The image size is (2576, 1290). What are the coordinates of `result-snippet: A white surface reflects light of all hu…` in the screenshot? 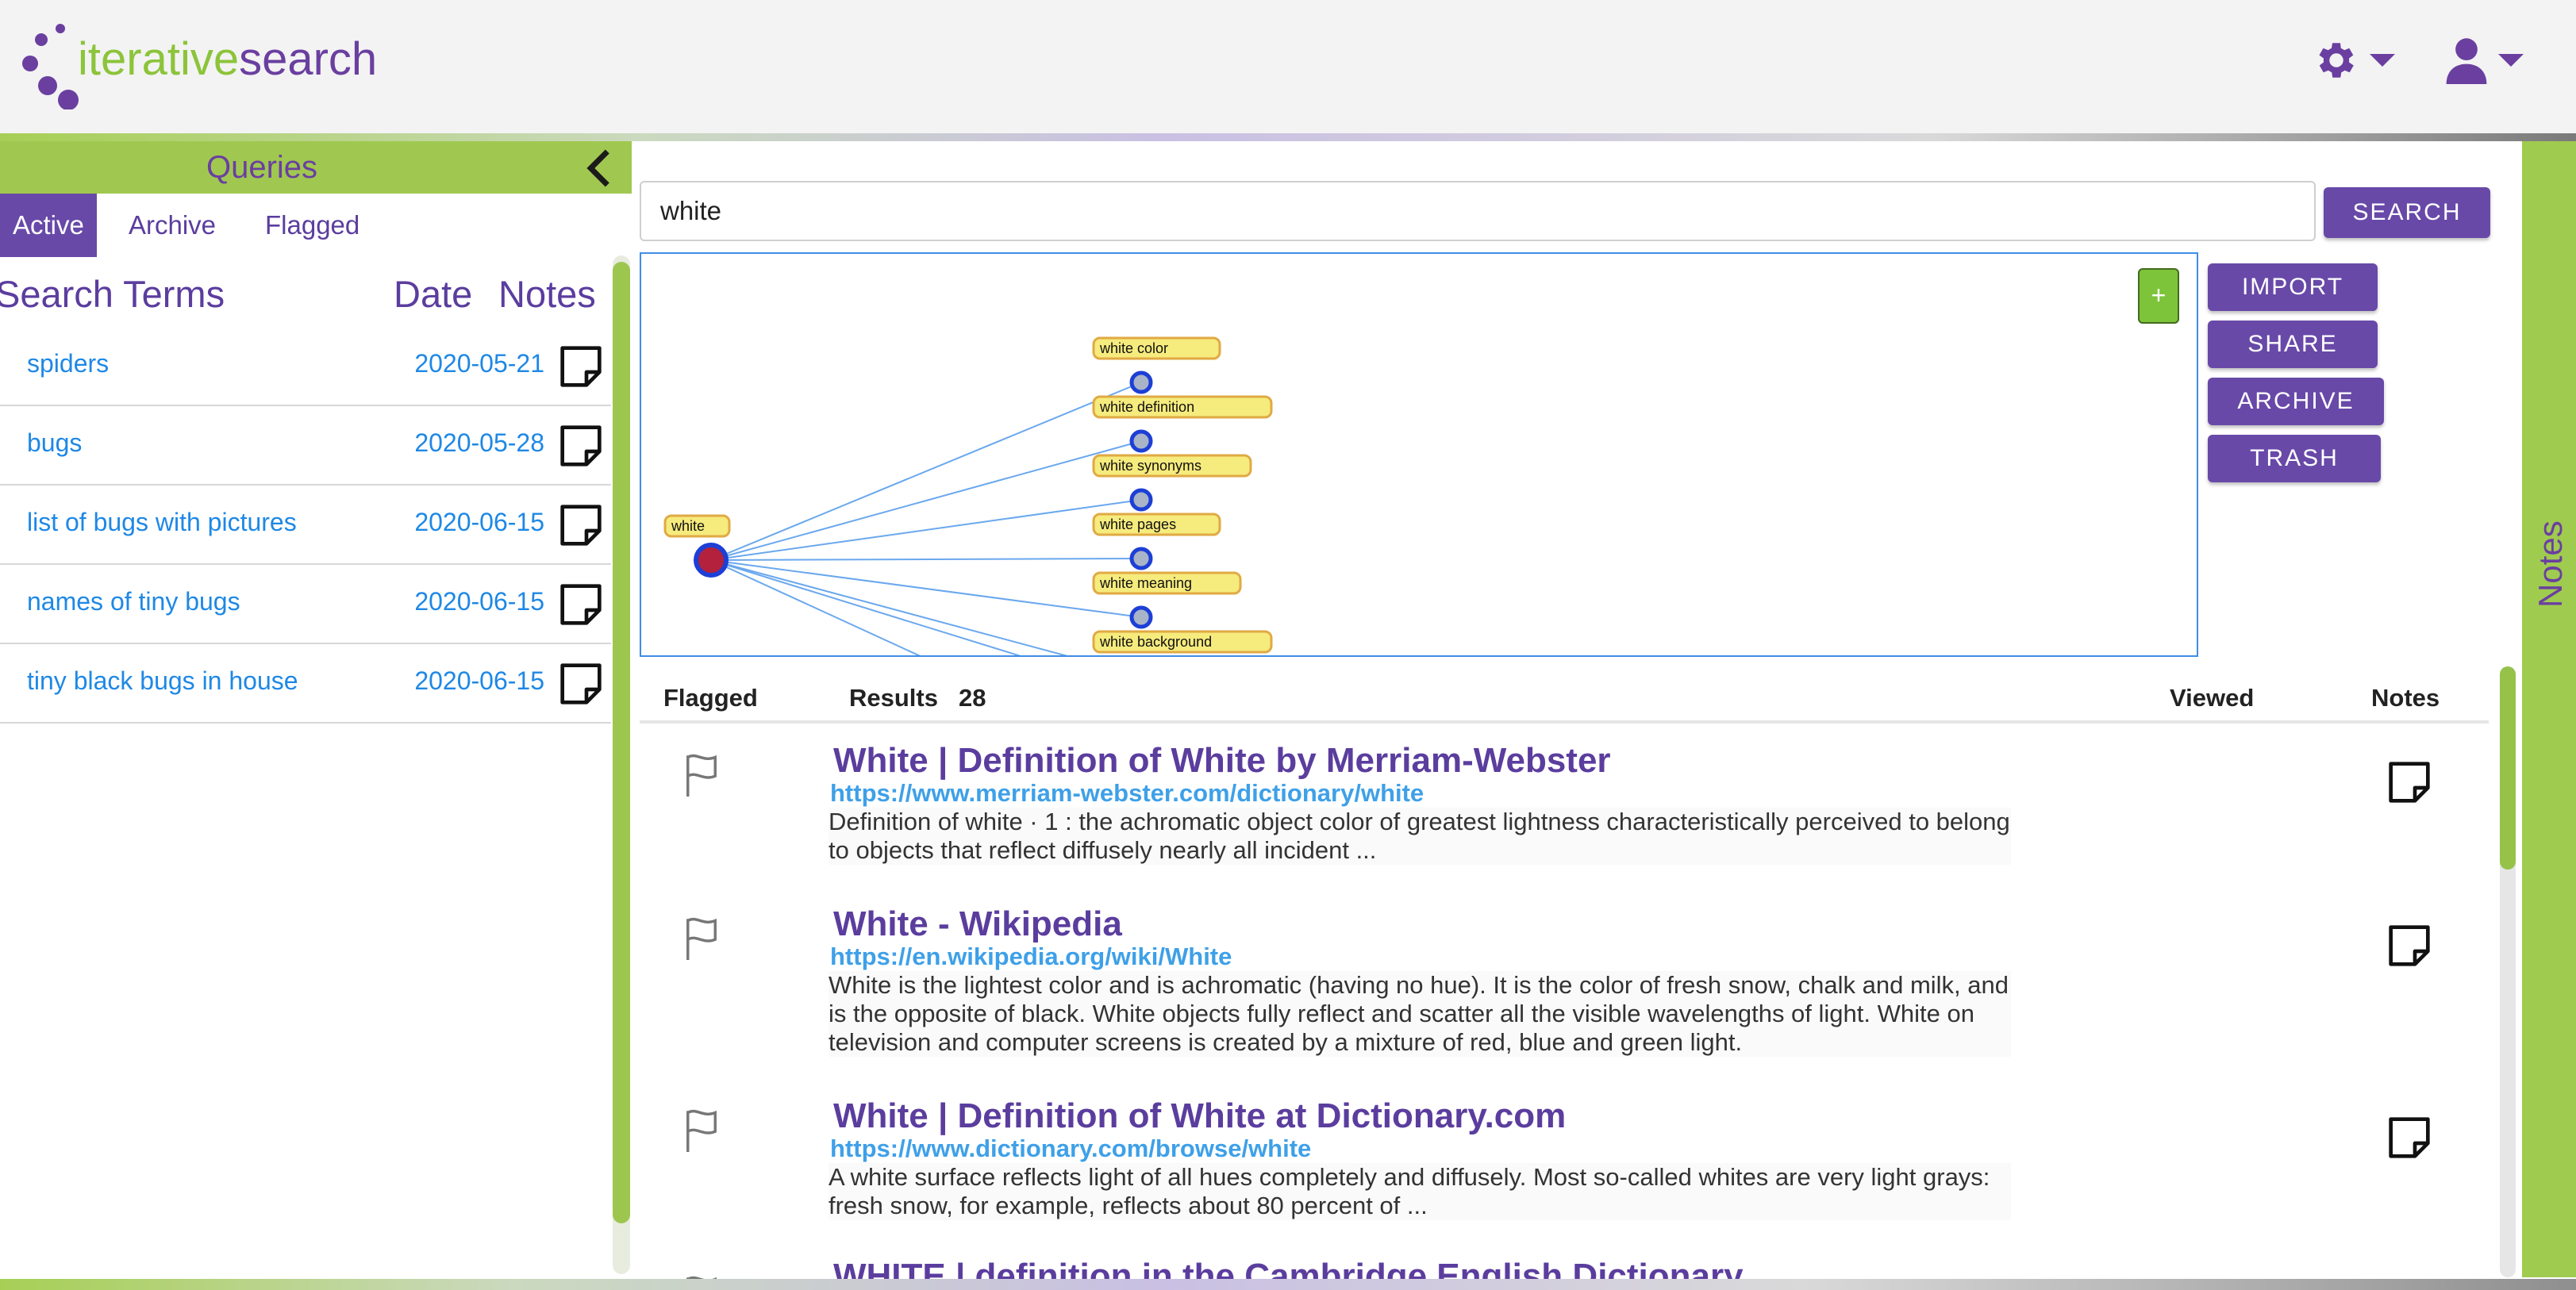 It's located at (1420, 1192).